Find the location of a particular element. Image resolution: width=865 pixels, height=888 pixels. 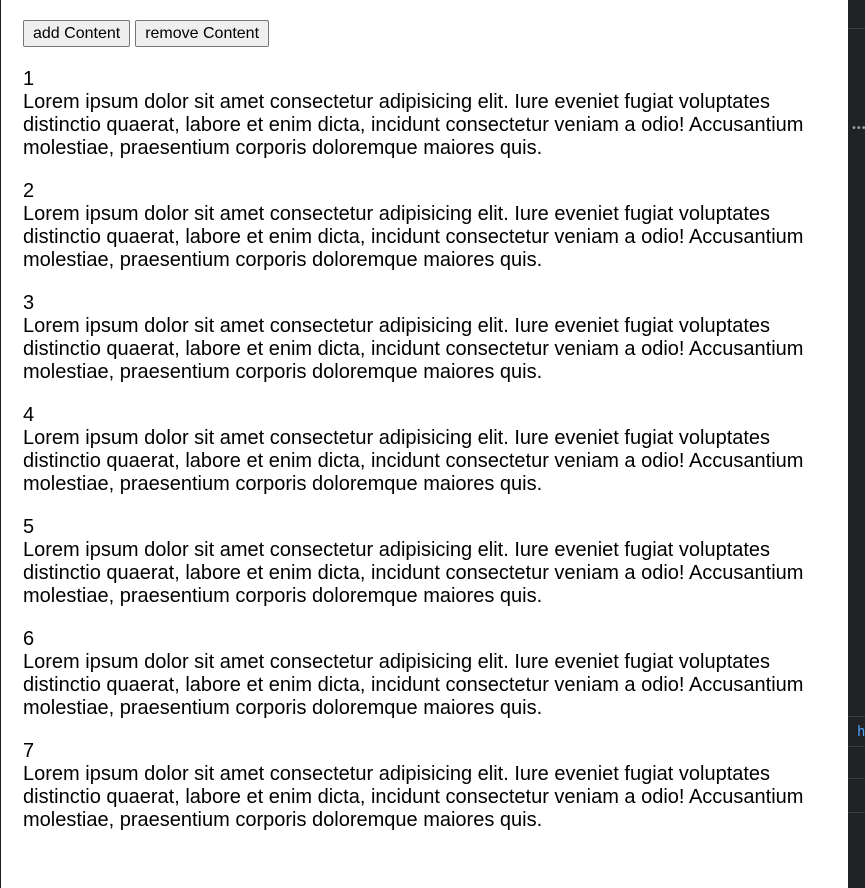

item-number: 6 is located at coordinates (29, 639).